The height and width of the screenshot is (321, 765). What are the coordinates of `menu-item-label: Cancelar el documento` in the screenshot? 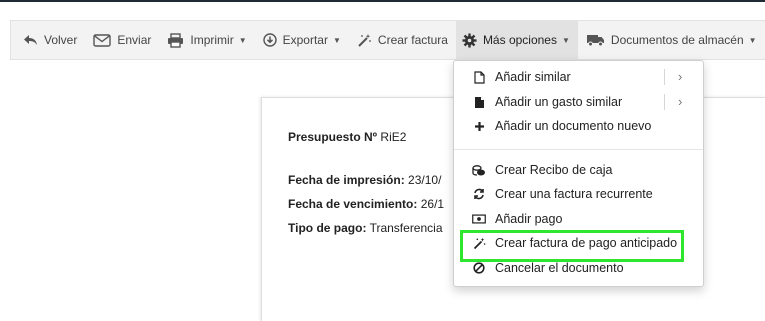 It's located at (559, 268).